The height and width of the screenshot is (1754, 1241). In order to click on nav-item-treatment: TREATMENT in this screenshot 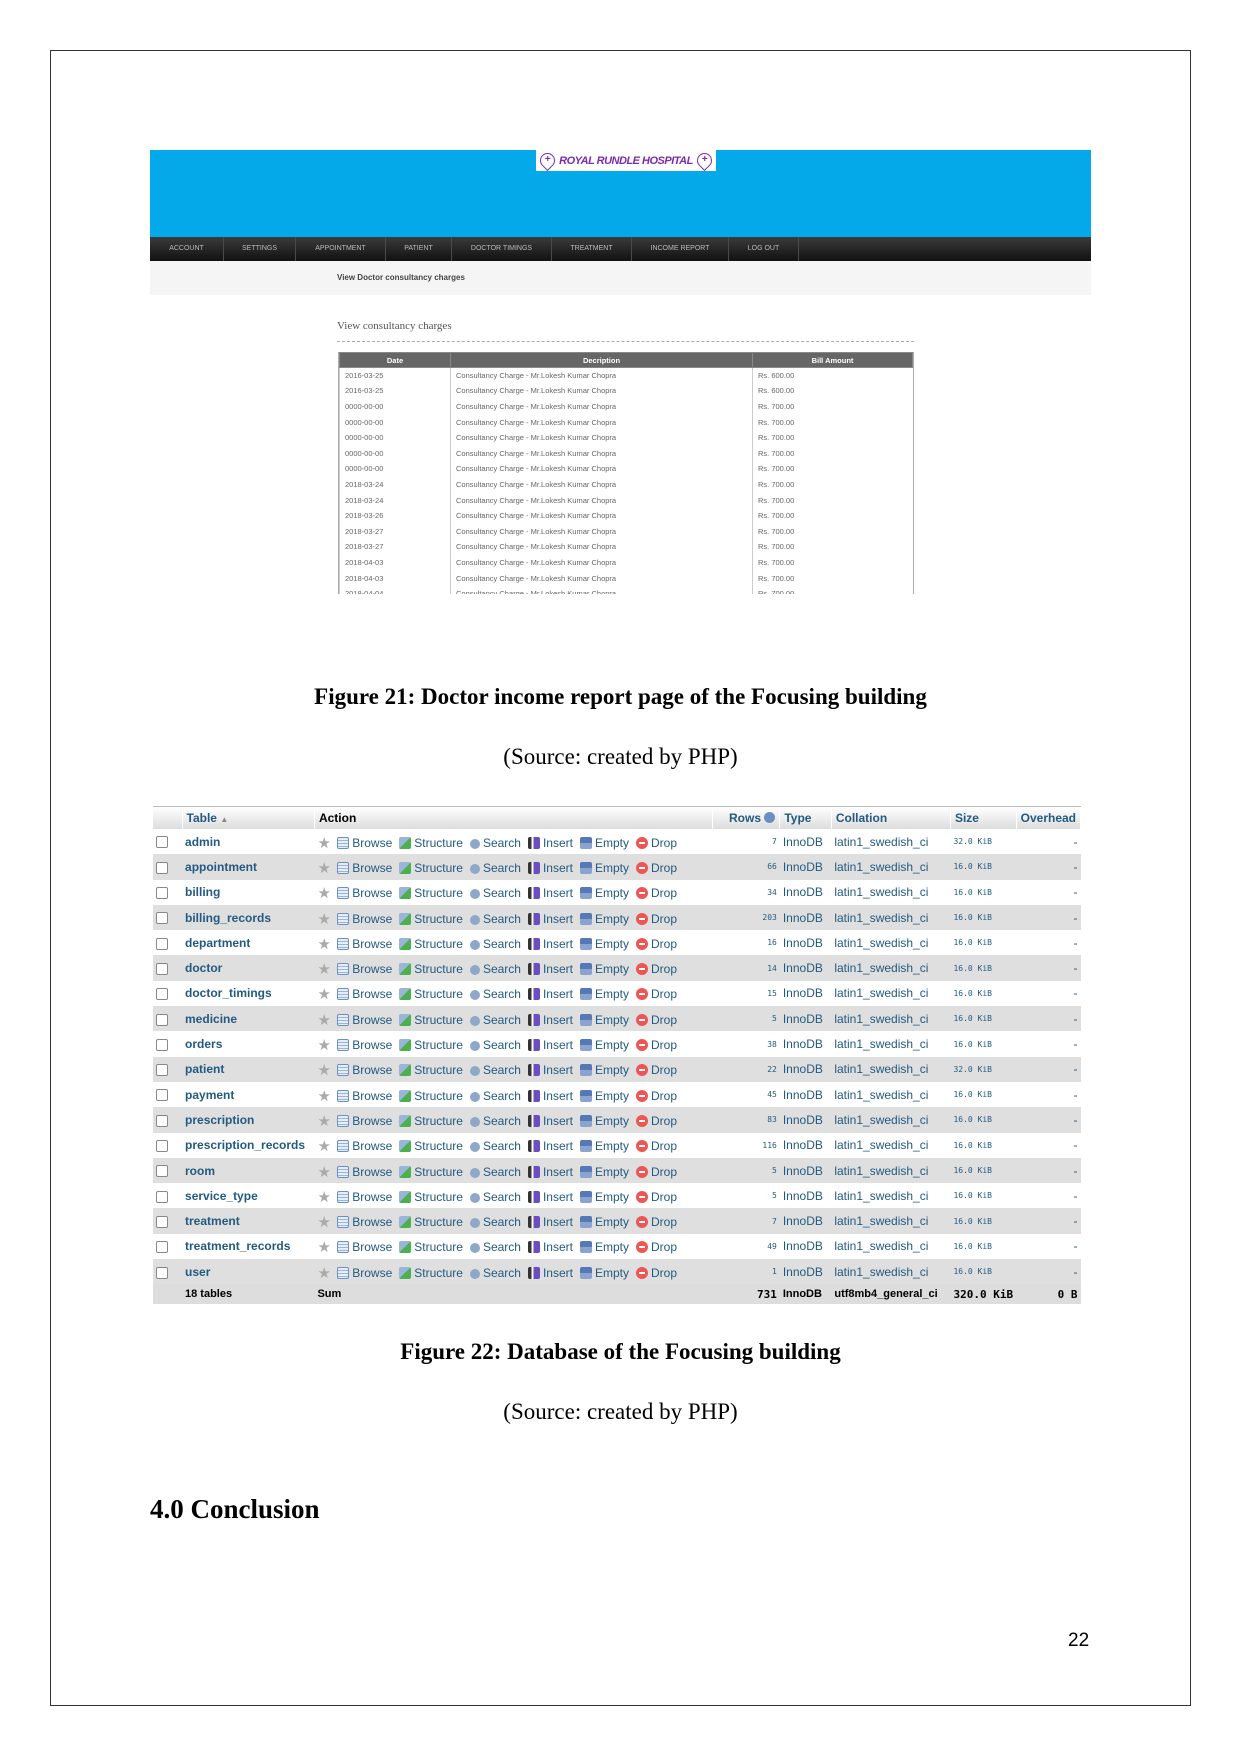, I will do `click(592, 249)`.